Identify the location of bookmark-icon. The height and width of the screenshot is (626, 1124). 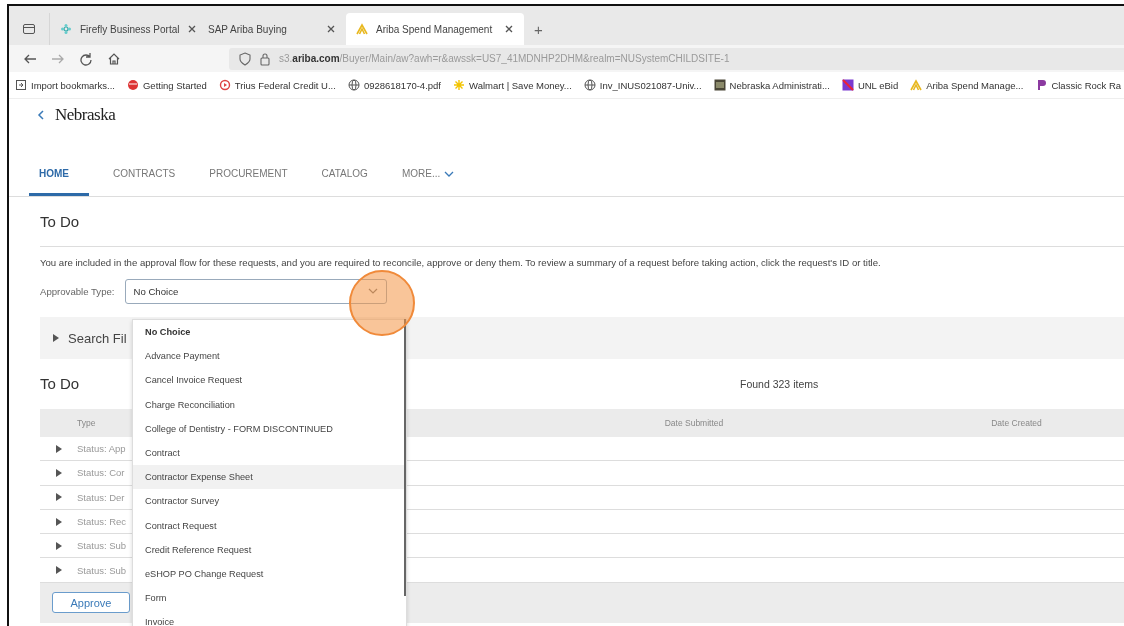
(132, 85).